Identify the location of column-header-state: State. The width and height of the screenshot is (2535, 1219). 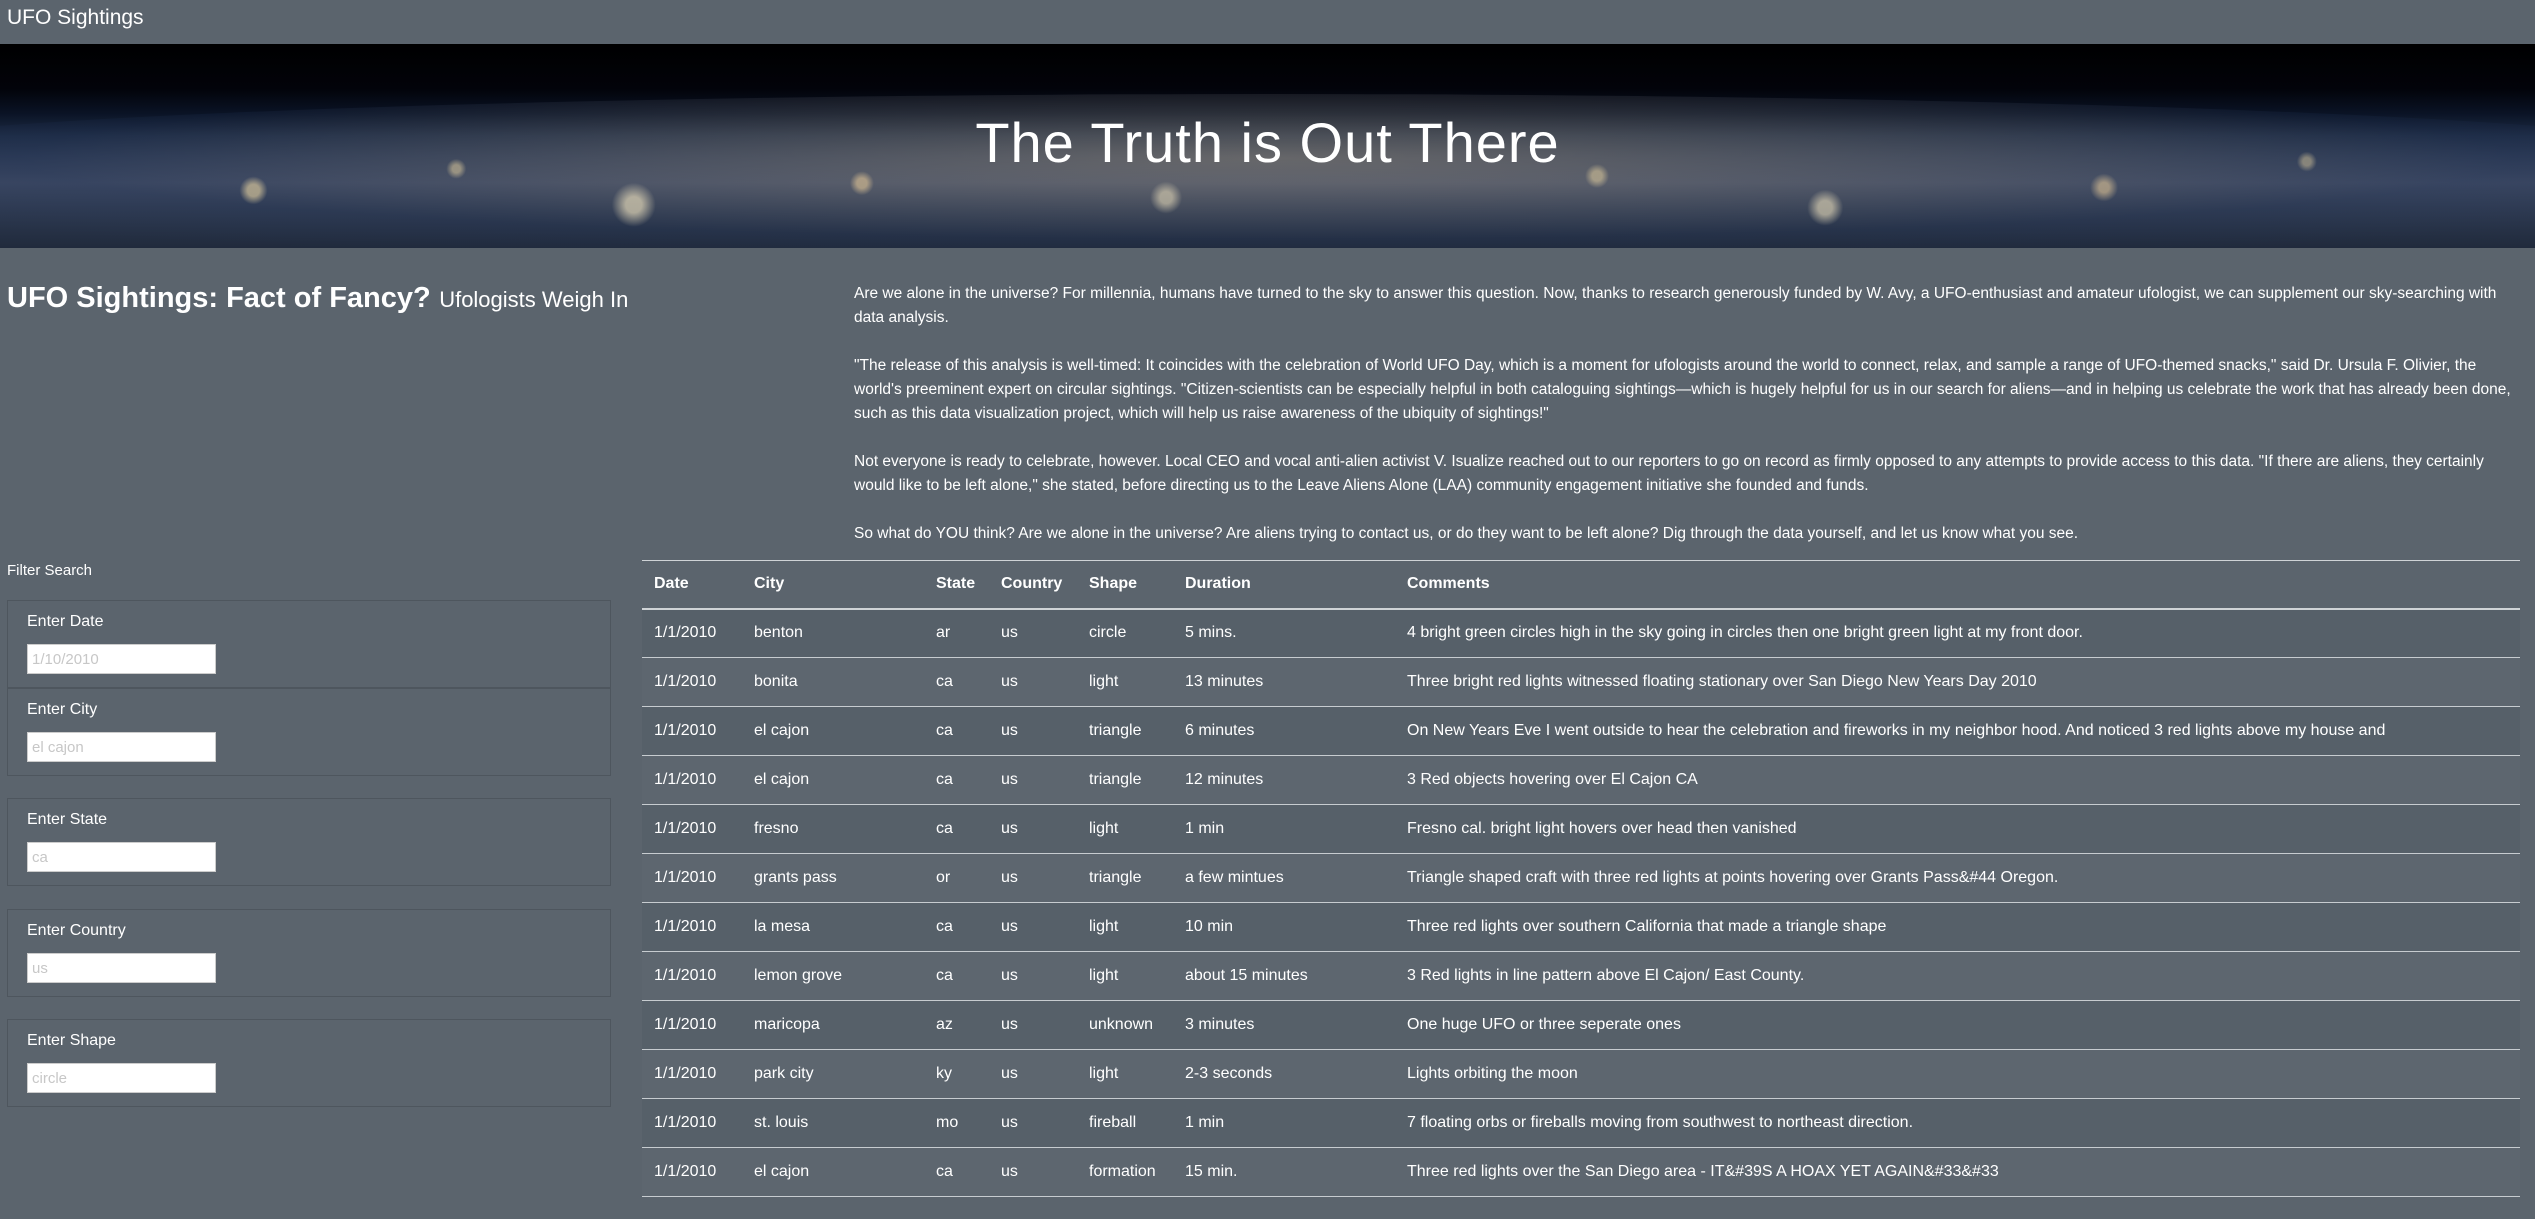
(956, 585).